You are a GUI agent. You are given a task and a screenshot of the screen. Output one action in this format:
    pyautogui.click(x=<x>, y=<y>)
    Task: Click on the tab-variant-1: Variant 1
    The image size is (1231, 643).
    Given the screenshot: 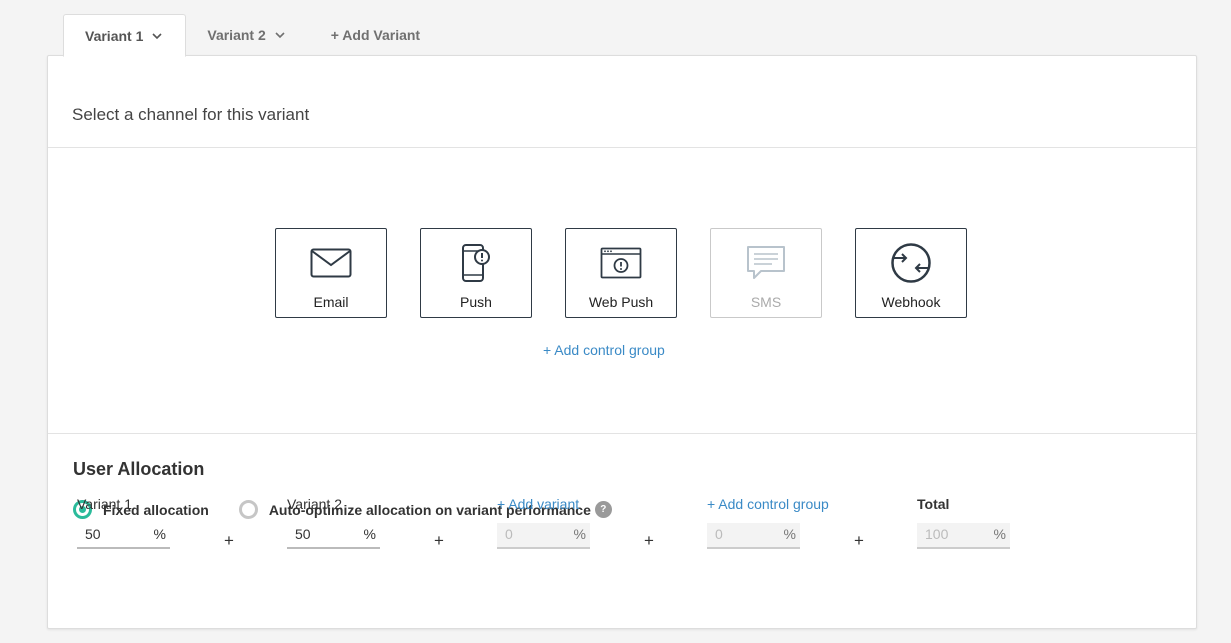 What is the action you would take?
    pyautogui.click(x=125, y=35)
    